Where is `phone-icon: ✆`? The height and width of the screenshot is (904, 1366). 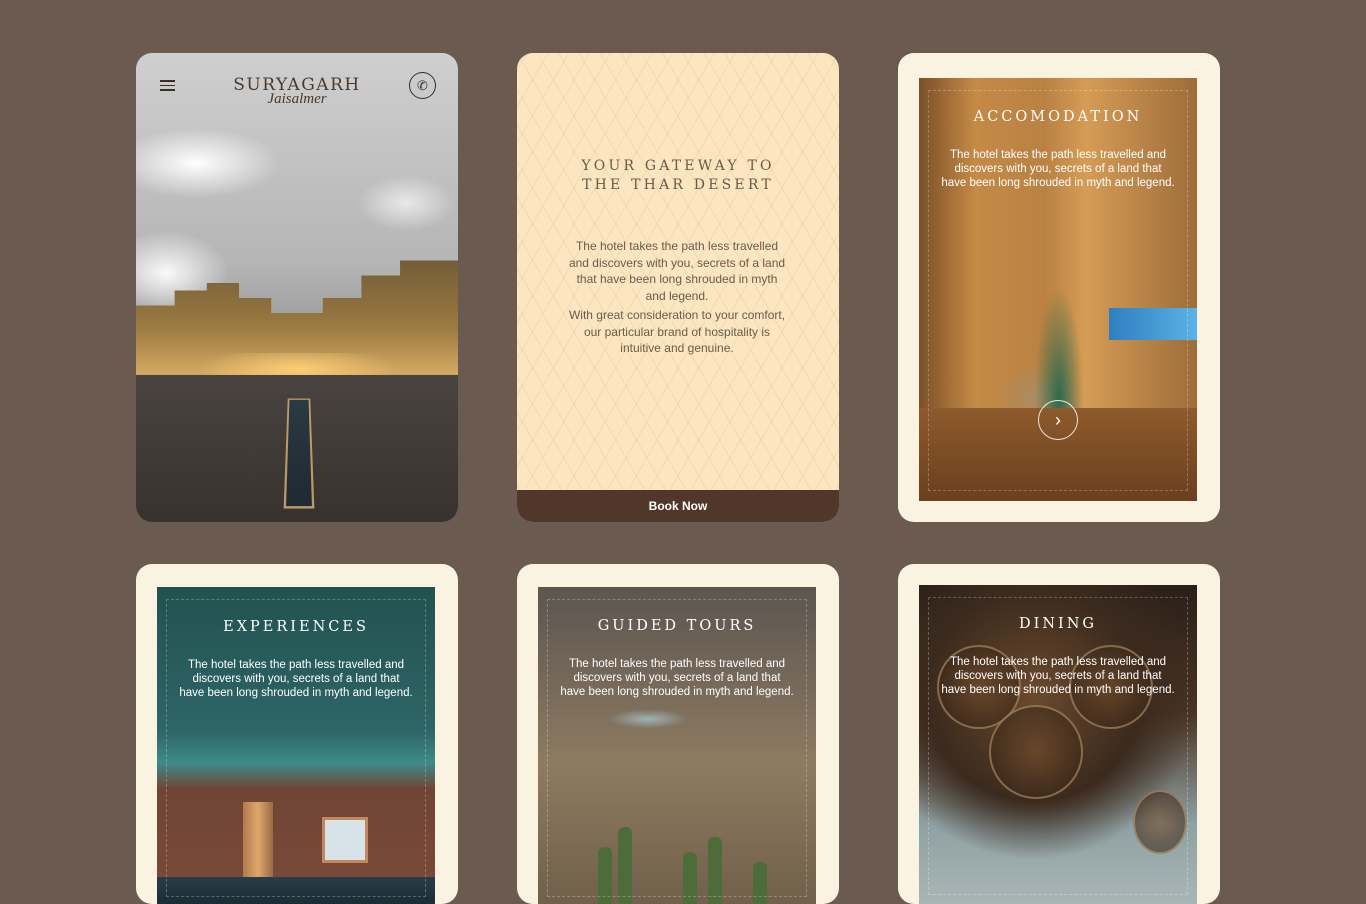
phone-icon: ✆ is located at coordinates (422, 85).